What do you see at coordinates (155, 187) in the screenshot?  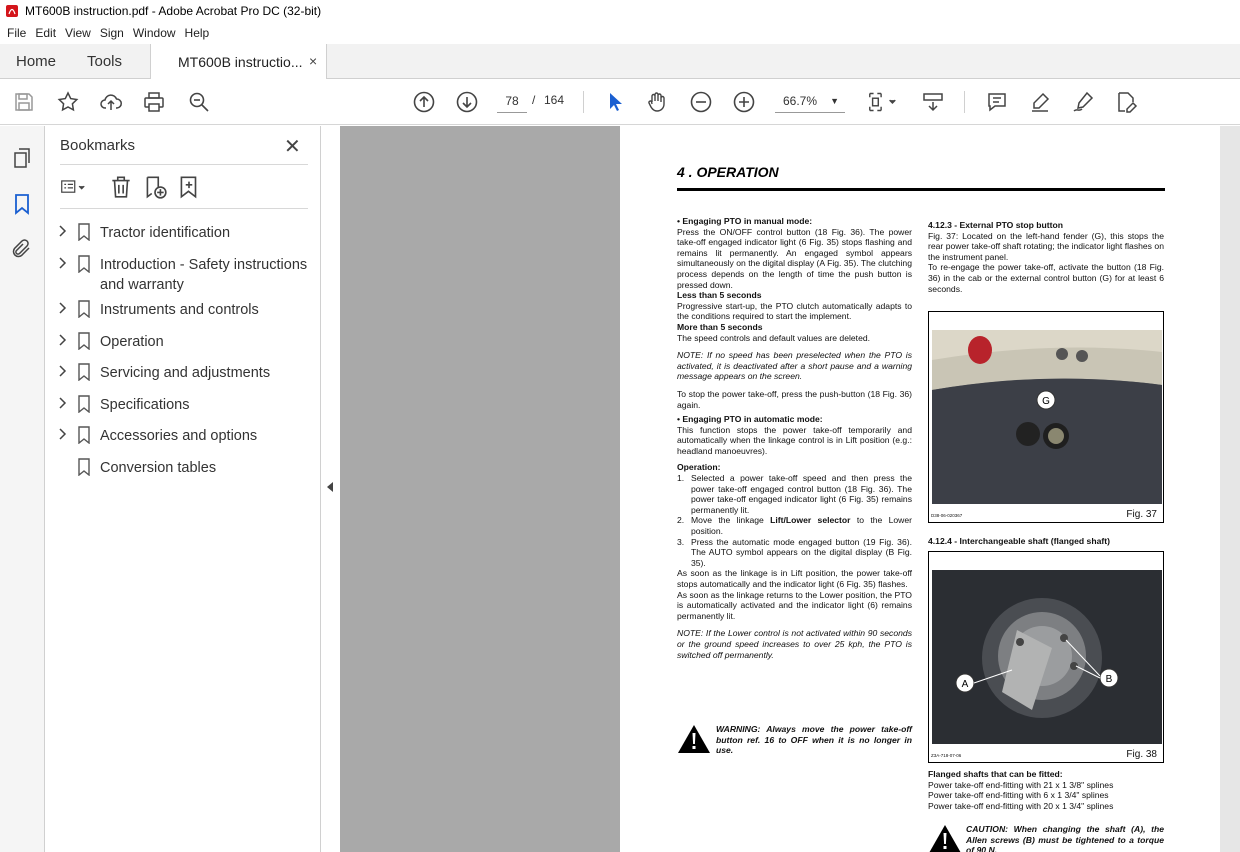 I see `add-bookmark-icon` at bounding box center [155, 187].